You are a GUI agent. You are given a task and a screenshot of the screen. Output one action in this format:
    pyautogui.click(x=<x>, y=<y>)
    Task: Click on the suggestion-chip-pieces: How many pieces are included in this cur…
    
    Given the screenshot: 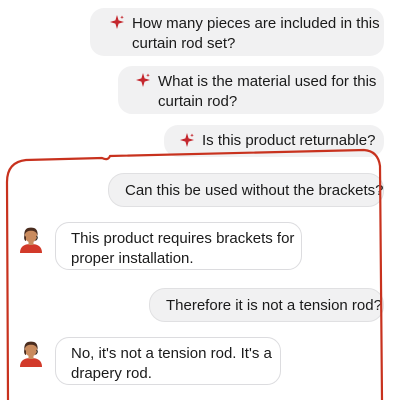 What is the action you would take?
    pyautogui.click(x=237, y=32)
    